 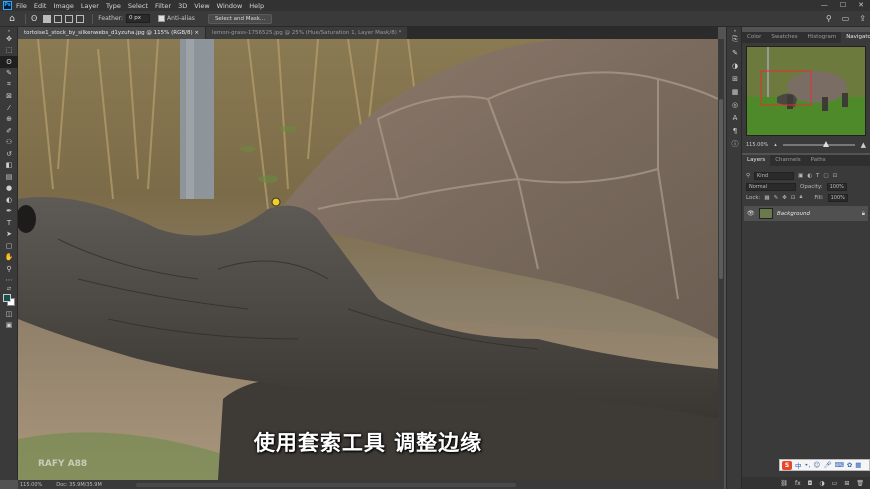 I want to click on status-zoom: 115.00%, so click(x=31, y=485).